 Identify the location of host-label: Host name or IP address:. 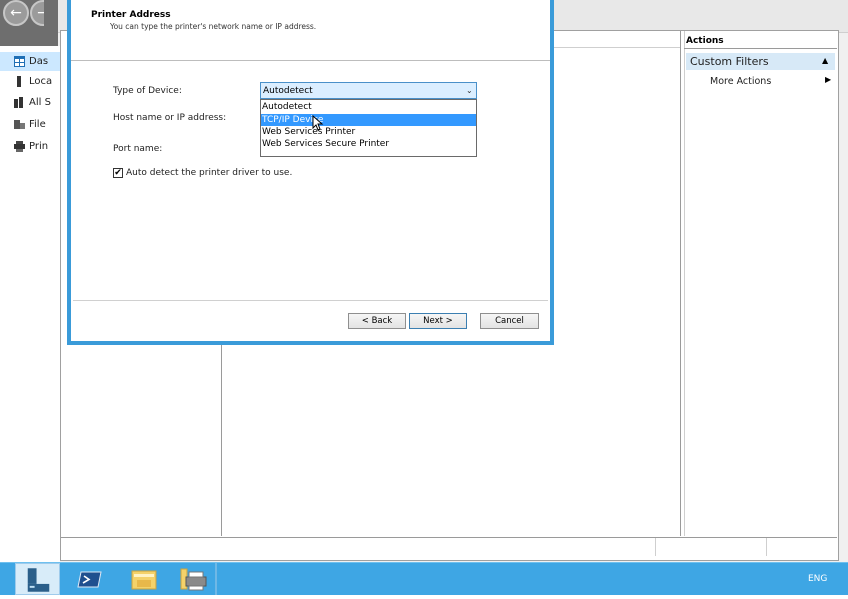
(170, 118).